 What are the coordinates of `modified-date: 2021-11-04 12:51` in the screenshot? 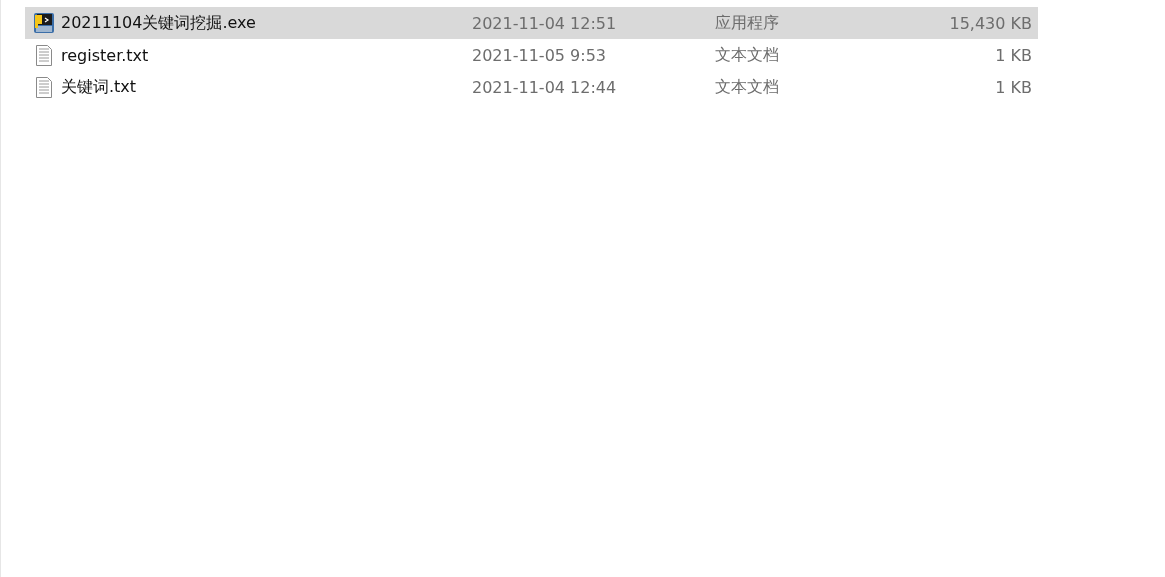 It's located at (545, 23).